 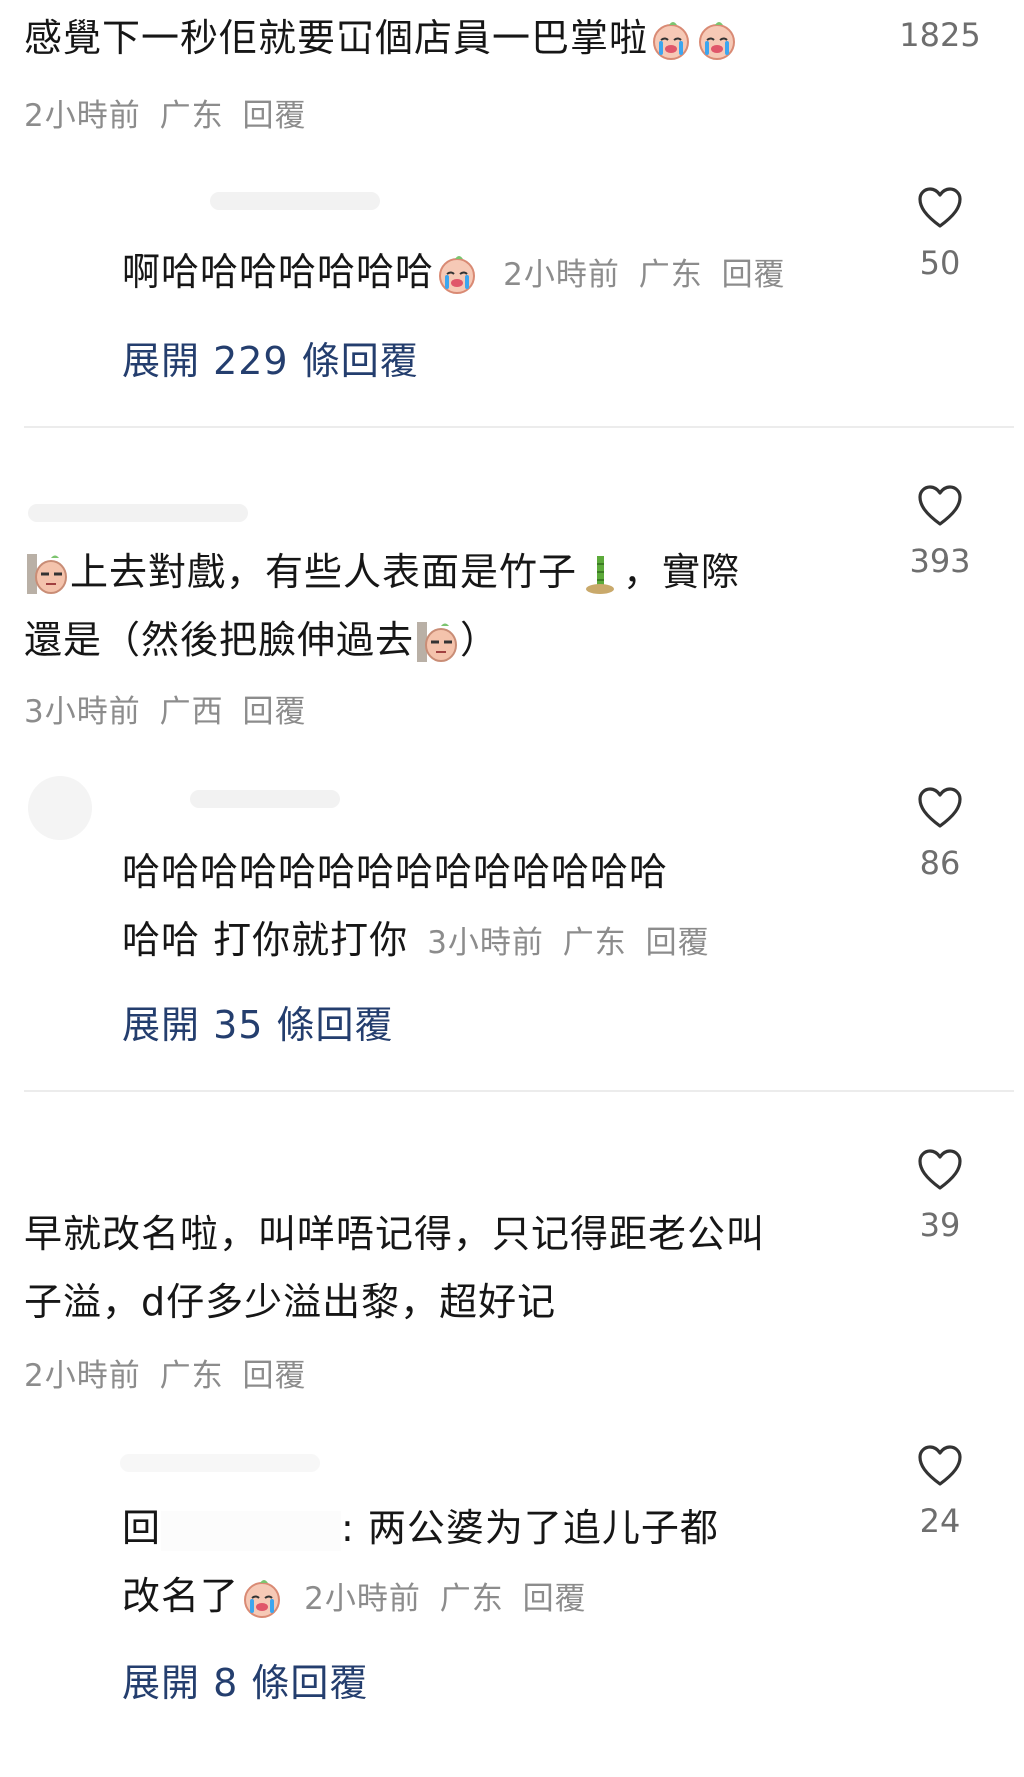 I want to click on comment-4-username-placeholder, so click(x=265, y=799).